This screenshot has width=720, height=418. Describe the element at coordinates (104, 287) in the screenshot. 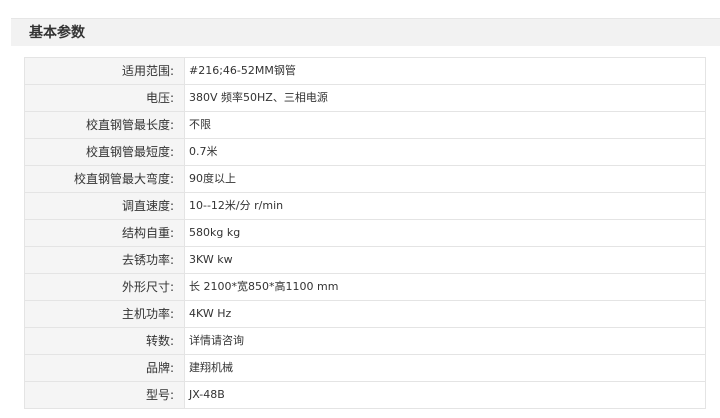

I see `param-label: 外形尺寸:` at that location.